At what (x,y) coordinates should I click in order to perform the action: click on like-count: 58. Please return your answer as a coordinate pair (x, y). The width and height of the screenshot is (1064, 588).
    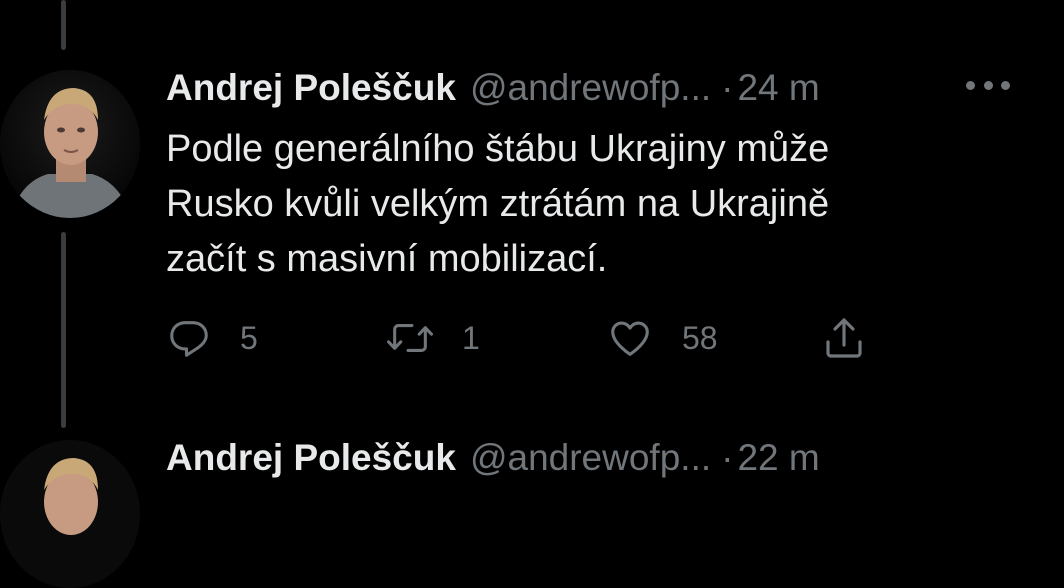
    Looking at the image, I should click on (700, 337).